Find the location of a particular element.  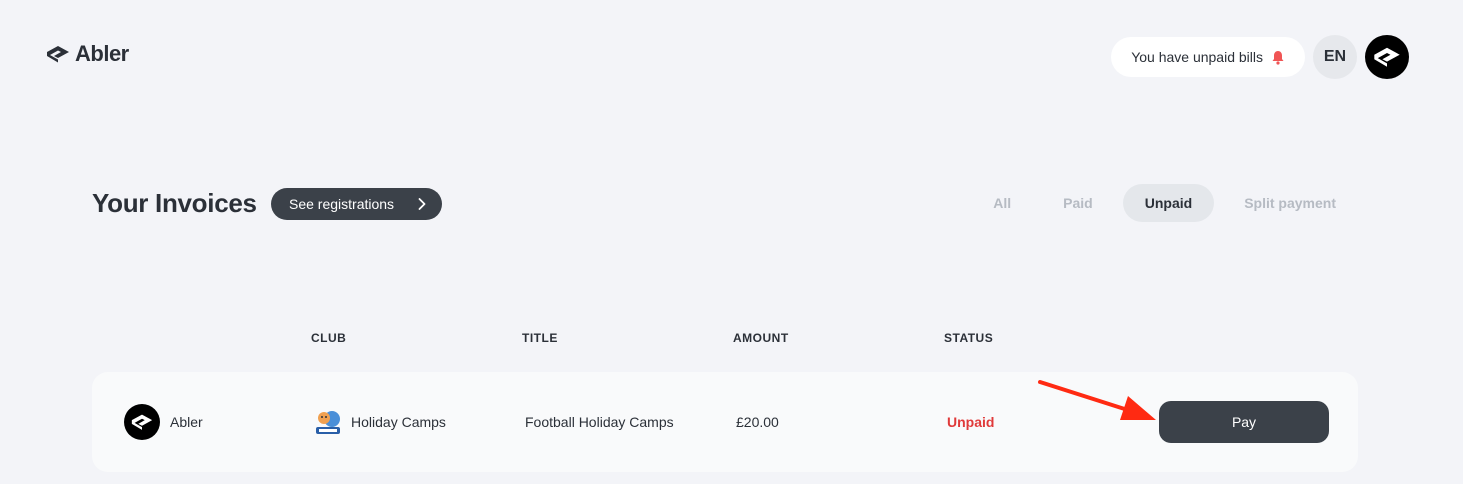

filter-tab-paid: Paid is located at coordinates (1078, 203).